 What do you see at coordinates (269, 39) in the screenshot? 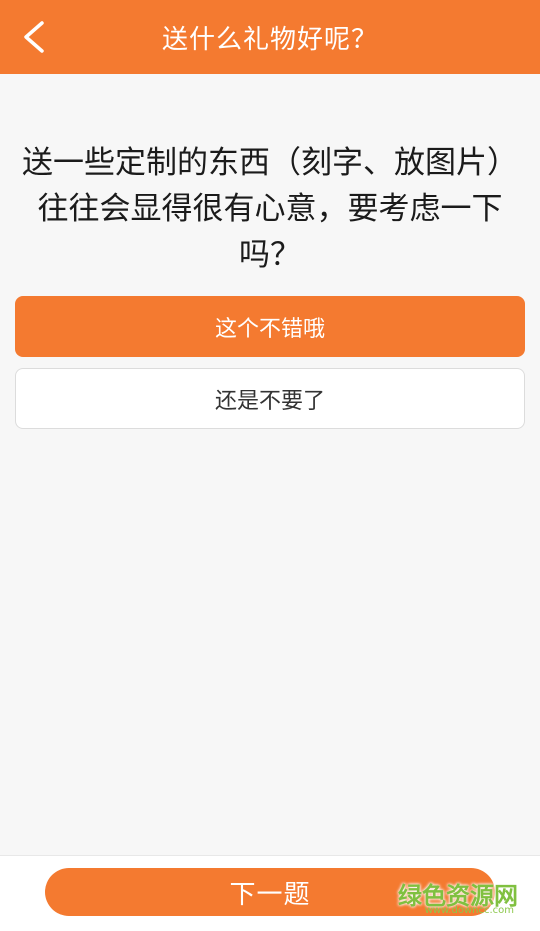
I see `page-title: 送什么礼物好呢？` at bounding box center [269, 39].